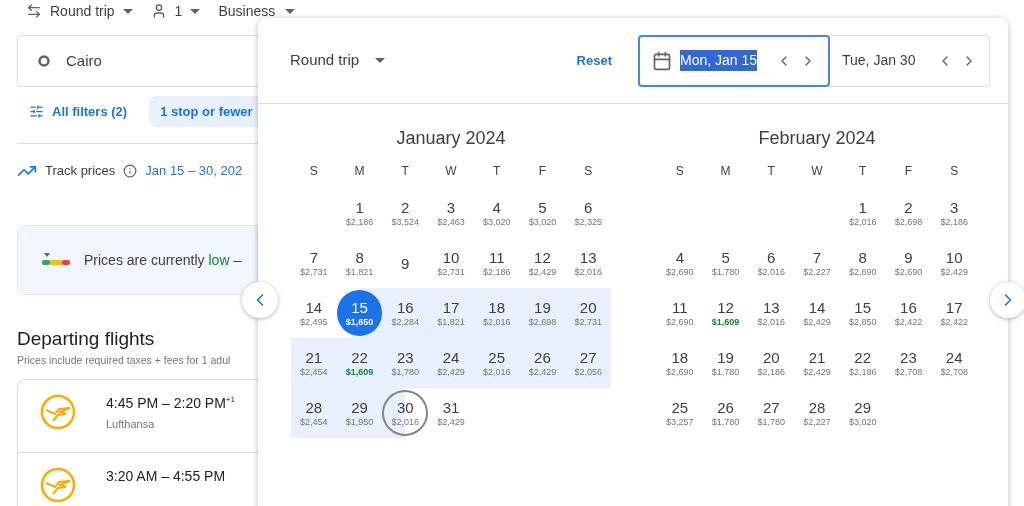 The height and width of the screenshot is (506, 1024). I want to click on origin-field: Cairo, so click(137, 61).